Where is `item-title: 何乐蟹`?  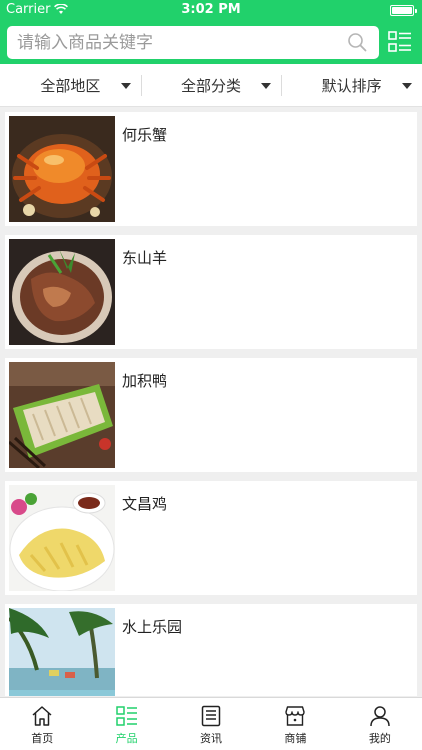 item-title: 何乐蟹 is located at coordinates (145, 135).